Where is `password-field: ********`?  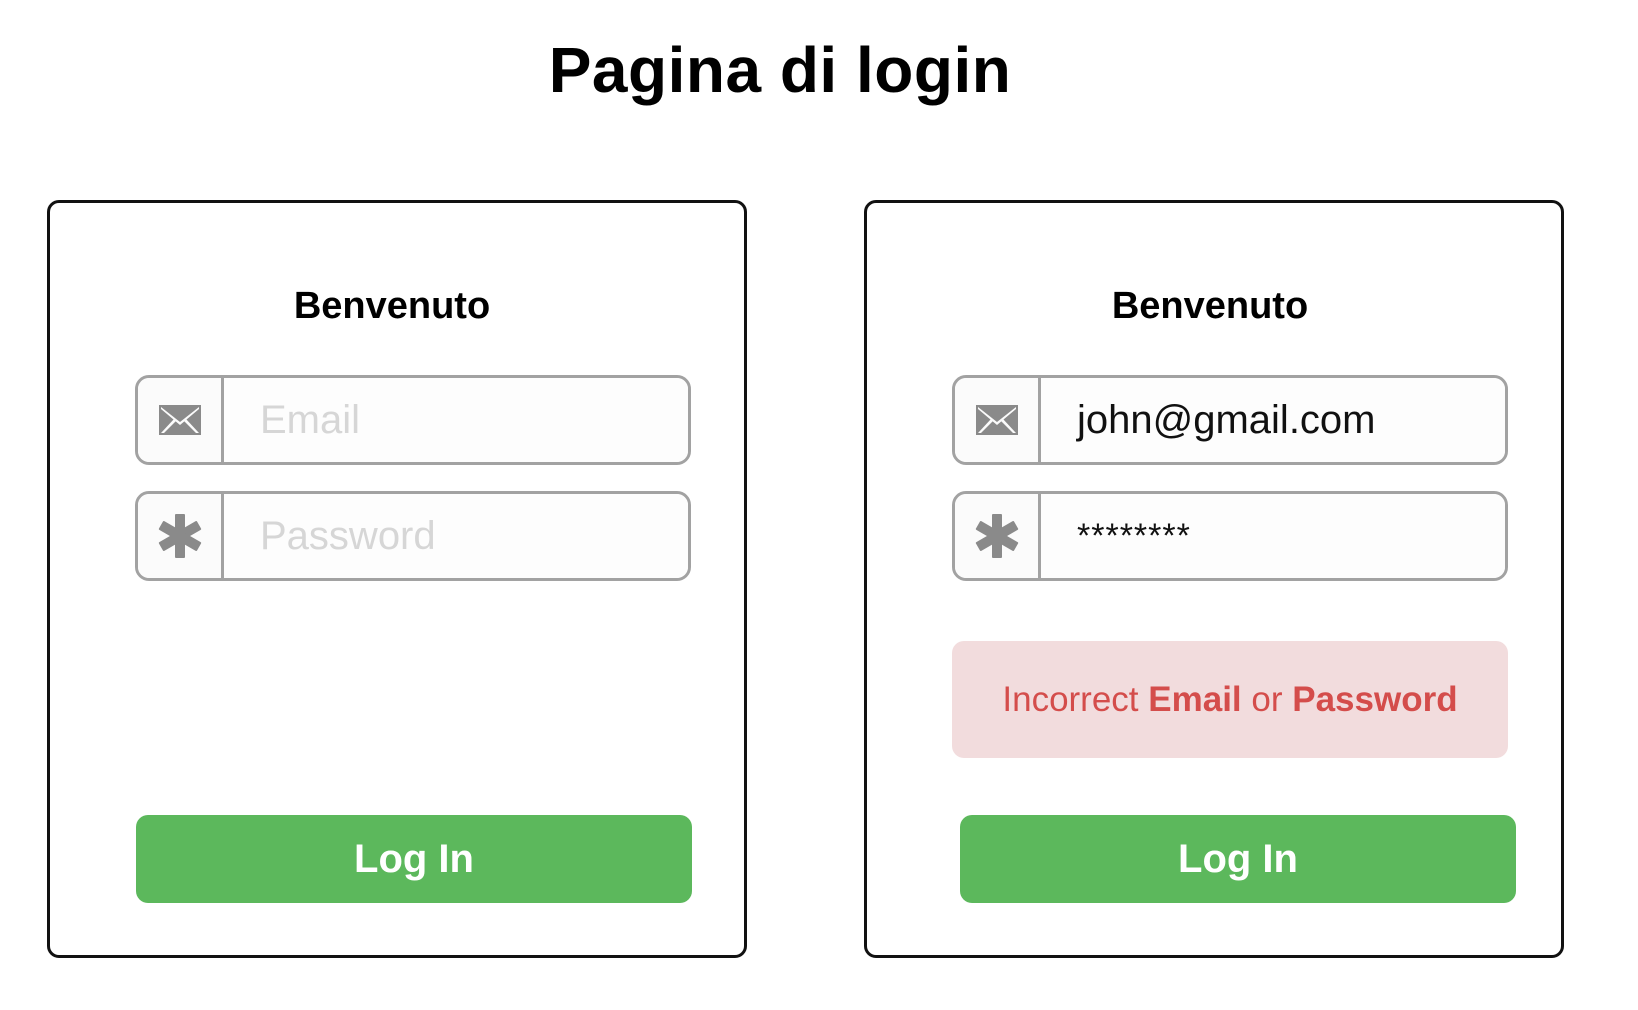
password-field: ******** is located at coordinates (1230, 536).